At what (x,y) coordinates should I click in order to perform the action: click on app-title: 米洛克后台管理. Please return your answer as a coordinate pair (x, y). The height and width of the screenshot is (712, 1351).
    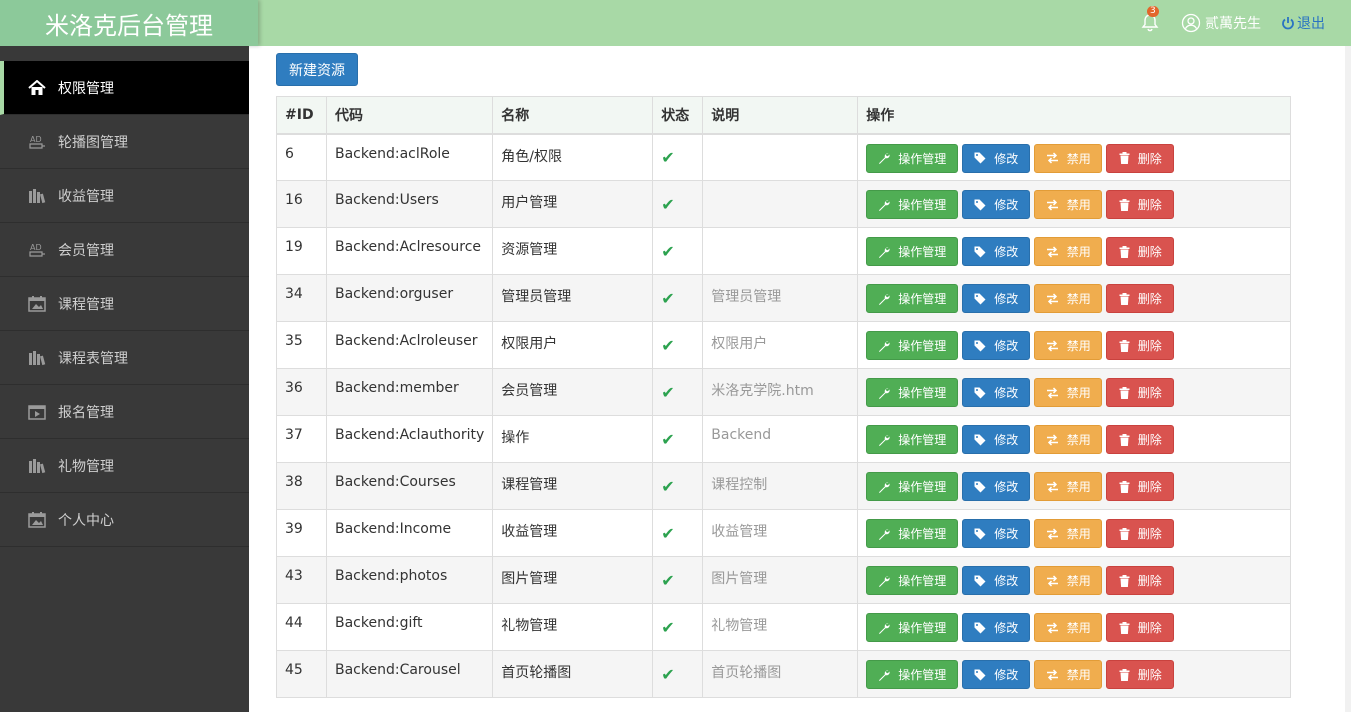
    Looking at the image, I should click on (129, 23).